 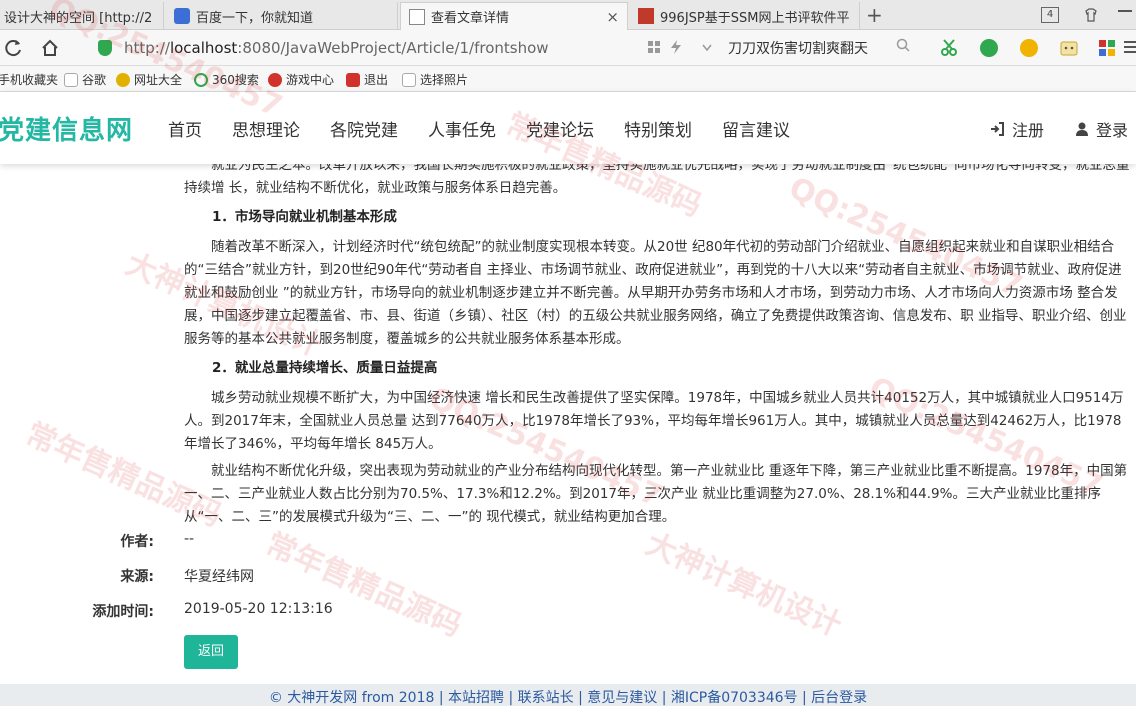 I want to click on 360-icon, so click(x=201, y=79).